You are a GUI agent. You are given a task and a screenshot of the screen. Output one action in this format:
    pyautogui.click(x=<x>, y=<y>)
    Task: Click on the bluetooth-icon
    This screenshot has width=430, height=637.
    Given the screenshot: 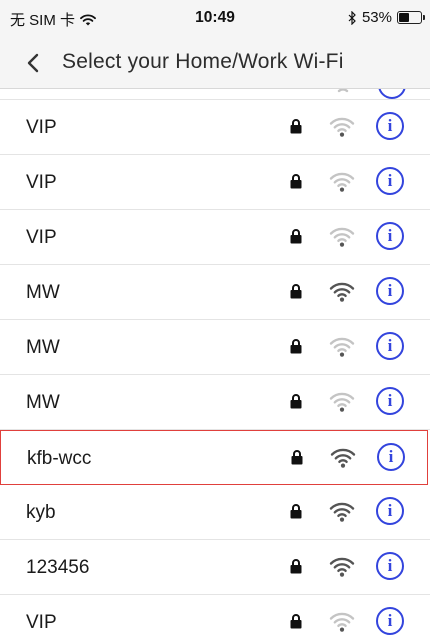 What is the action you would take?
    pyautogui.click(x=352, y=17)
    